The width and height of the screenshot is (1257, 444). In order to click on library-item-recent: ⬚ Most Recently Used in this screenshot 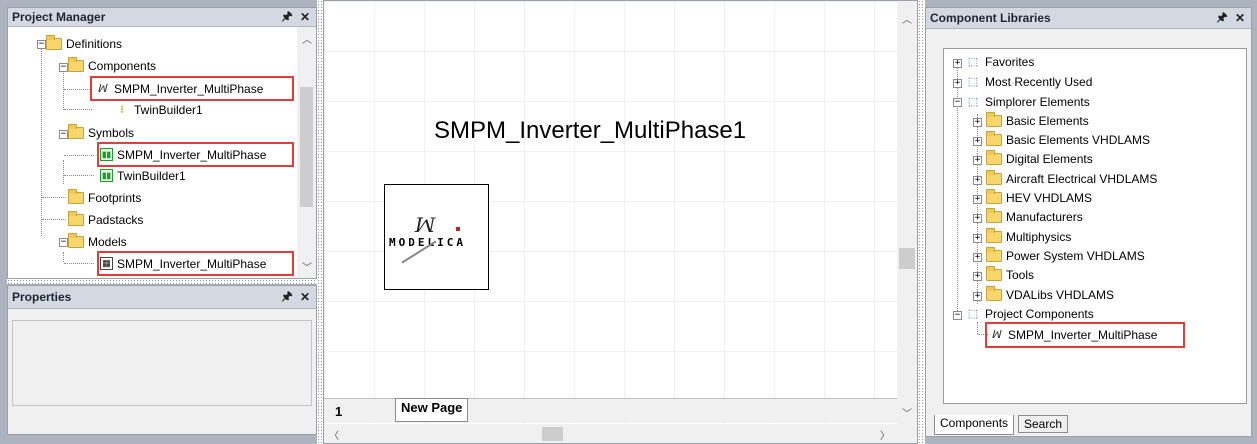, I will do `click(1029, 81)`.